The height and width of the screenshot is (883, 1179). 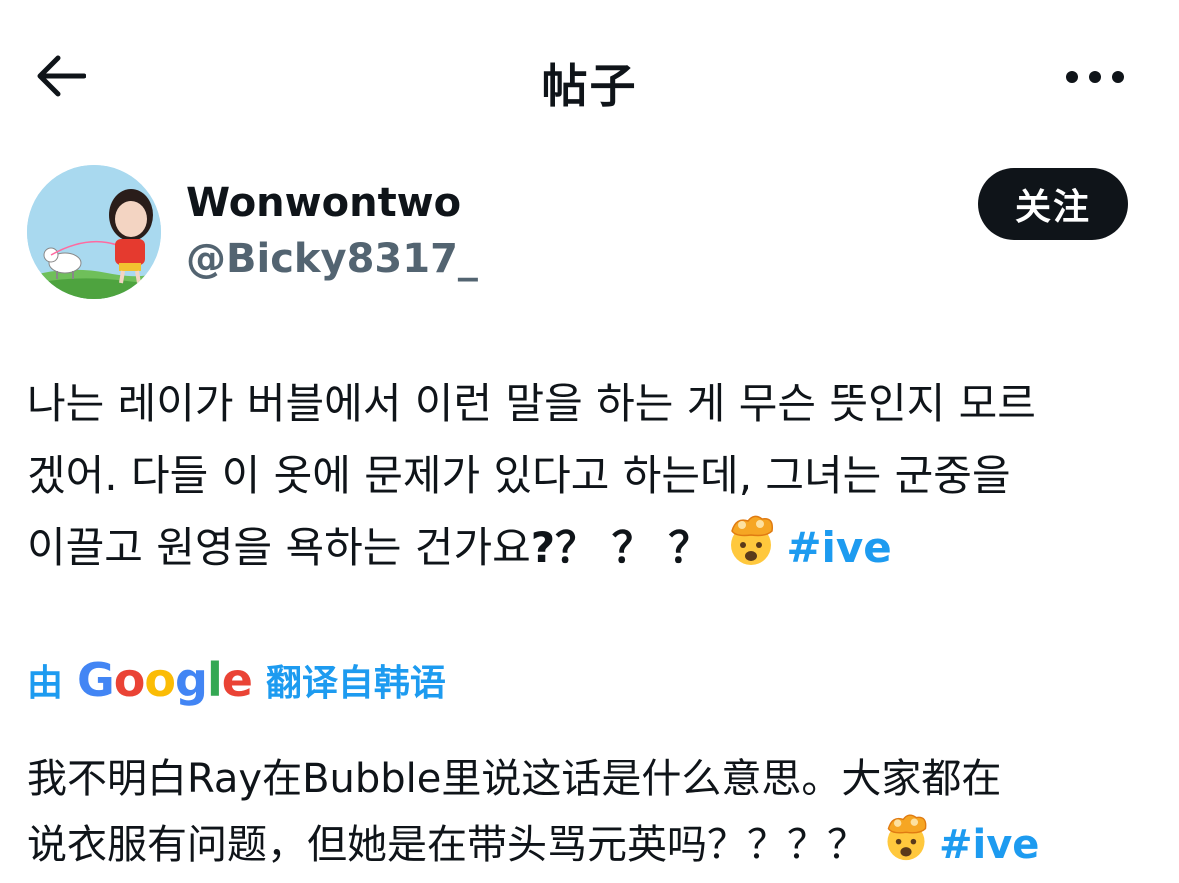 I want to click on translated-by-google: 由 Google 翻译自韩语, so click(x=236, y=680).